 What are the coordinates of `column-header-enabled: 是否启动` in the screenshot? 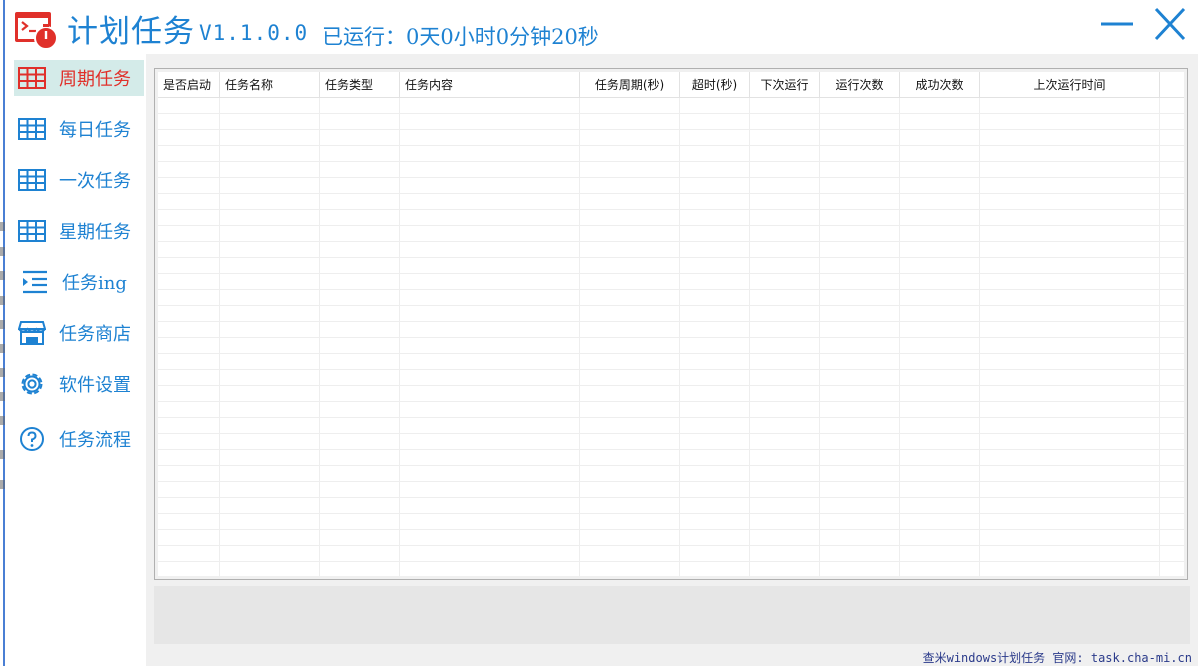 It's located at (189, 85).